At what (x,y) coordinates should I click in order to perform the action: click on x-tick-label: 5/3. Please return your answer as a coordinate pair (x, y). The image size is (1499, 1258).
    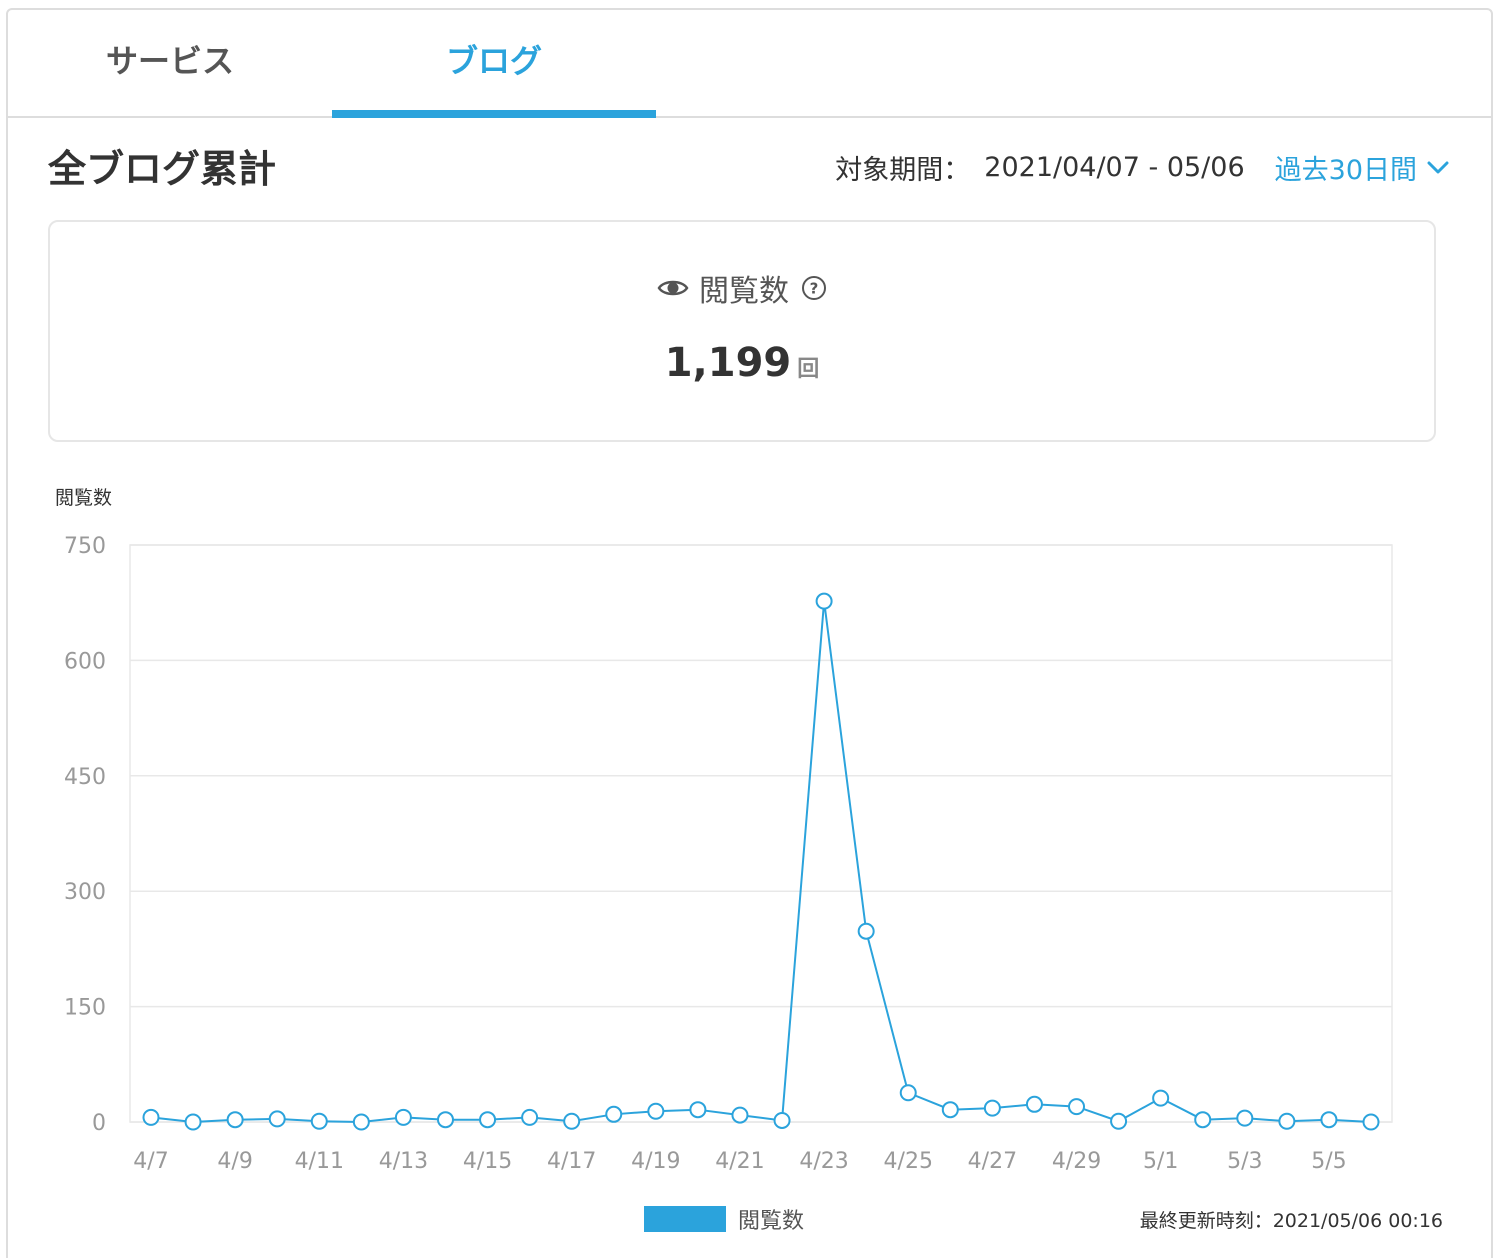
    Looking at the image, I should click on (1244, 1161).